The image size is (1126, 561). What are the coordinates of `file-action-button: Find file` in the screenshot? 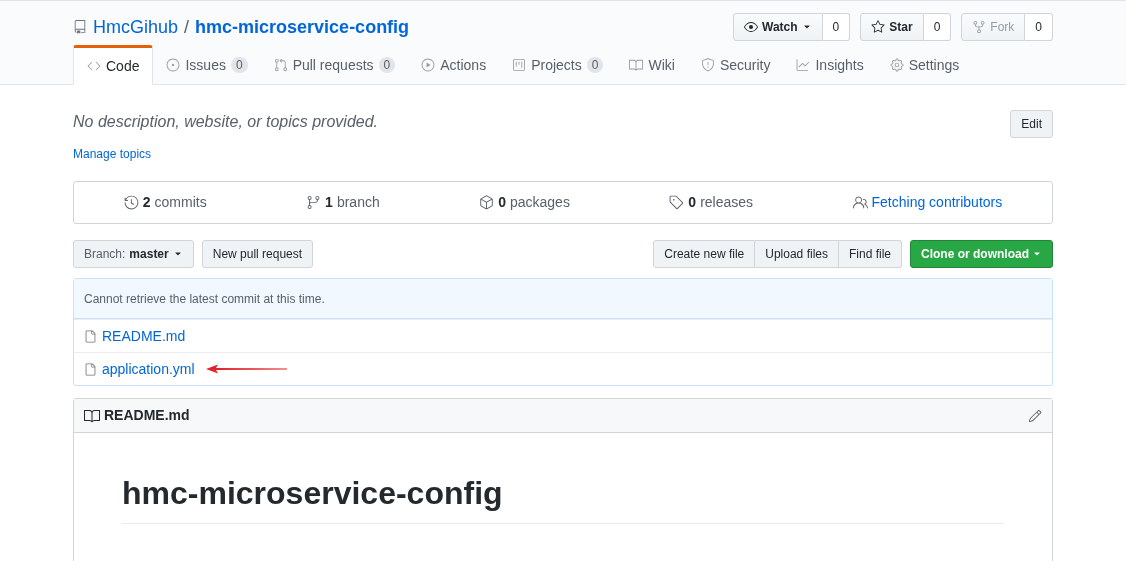 It's located at (870, 254).